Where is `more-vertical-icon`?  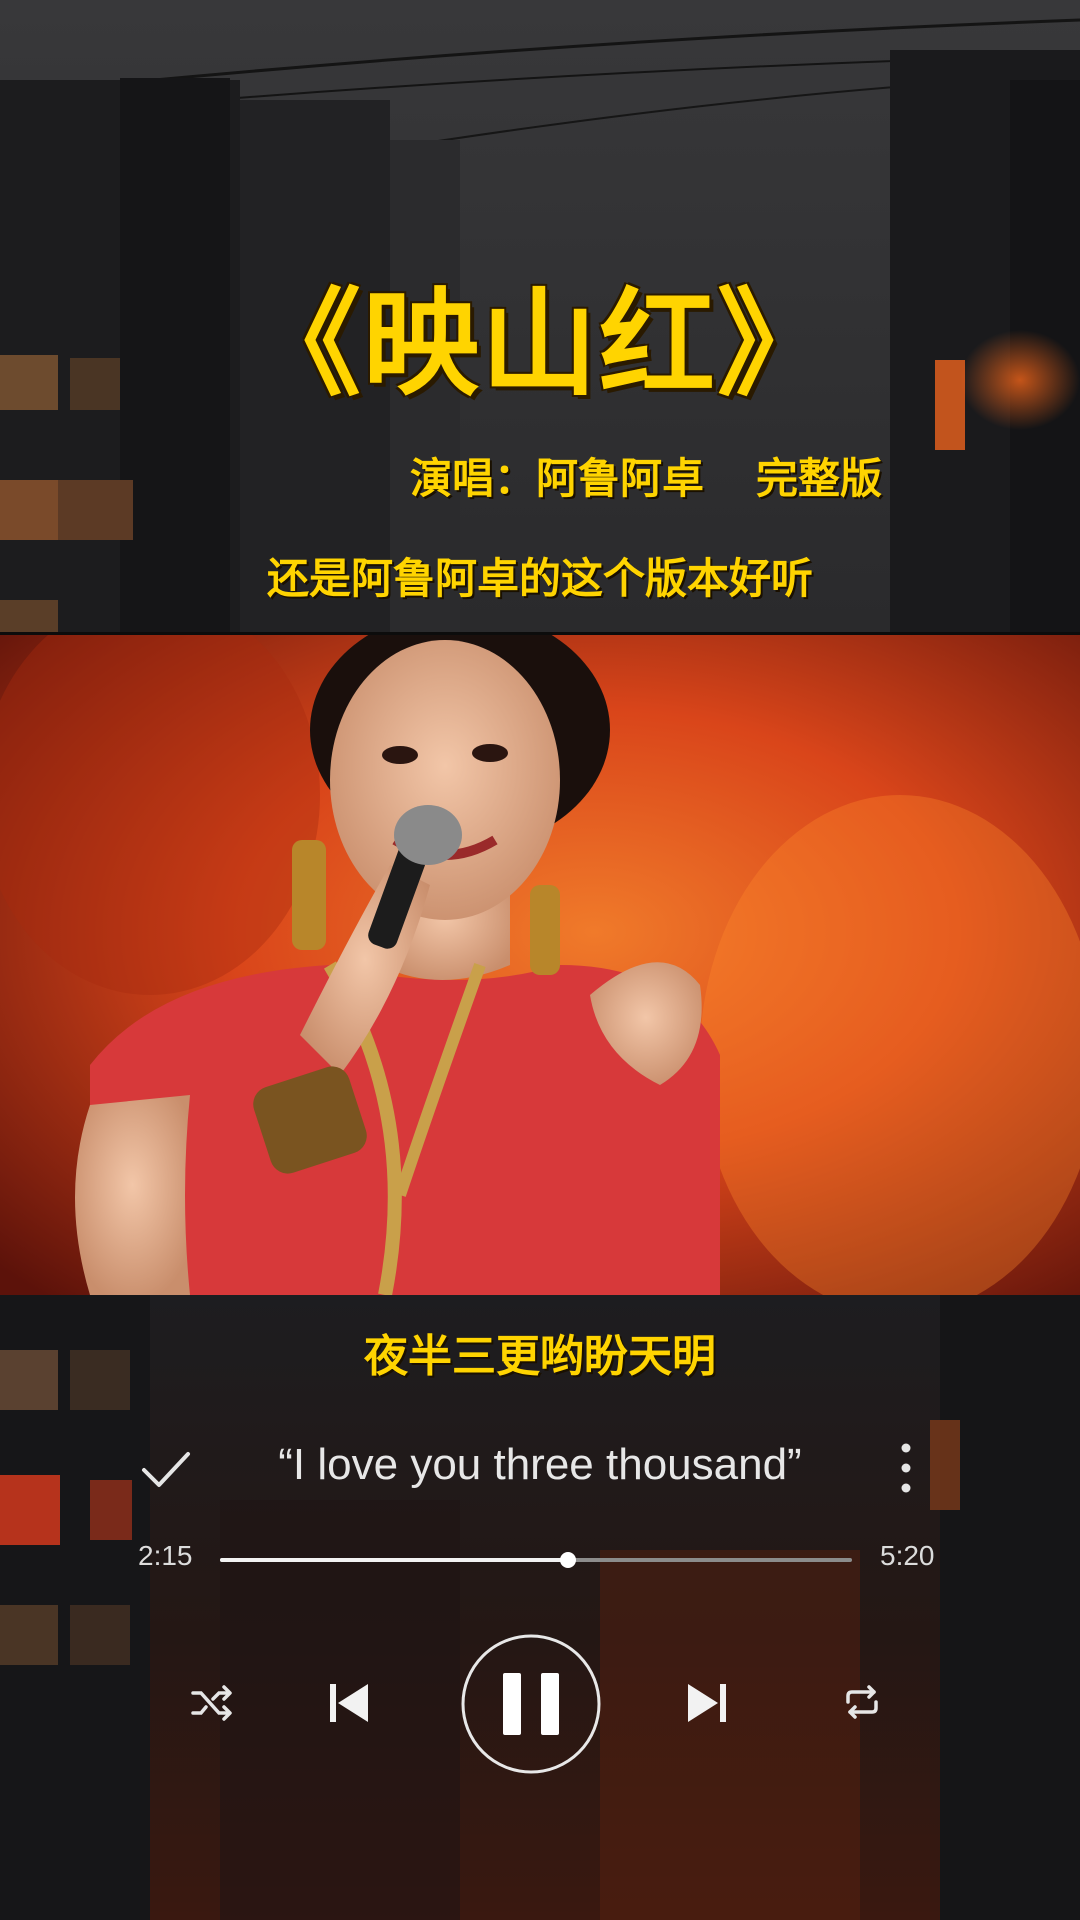 more-vertical-icon is located at coordinates (906, 1468).